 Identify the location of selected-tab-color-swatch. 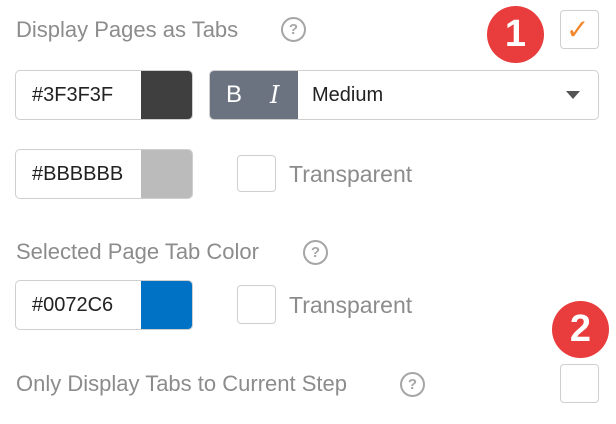
(166, 305).